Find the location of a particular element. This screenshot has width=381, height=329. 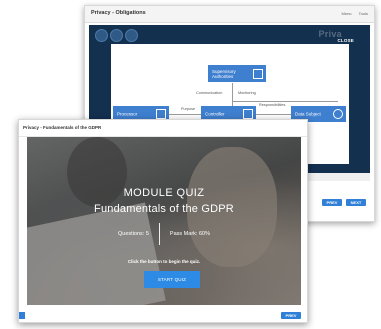

quiz-subheading: Fundamentals of the GDPR is located at coordinates (164, 209).